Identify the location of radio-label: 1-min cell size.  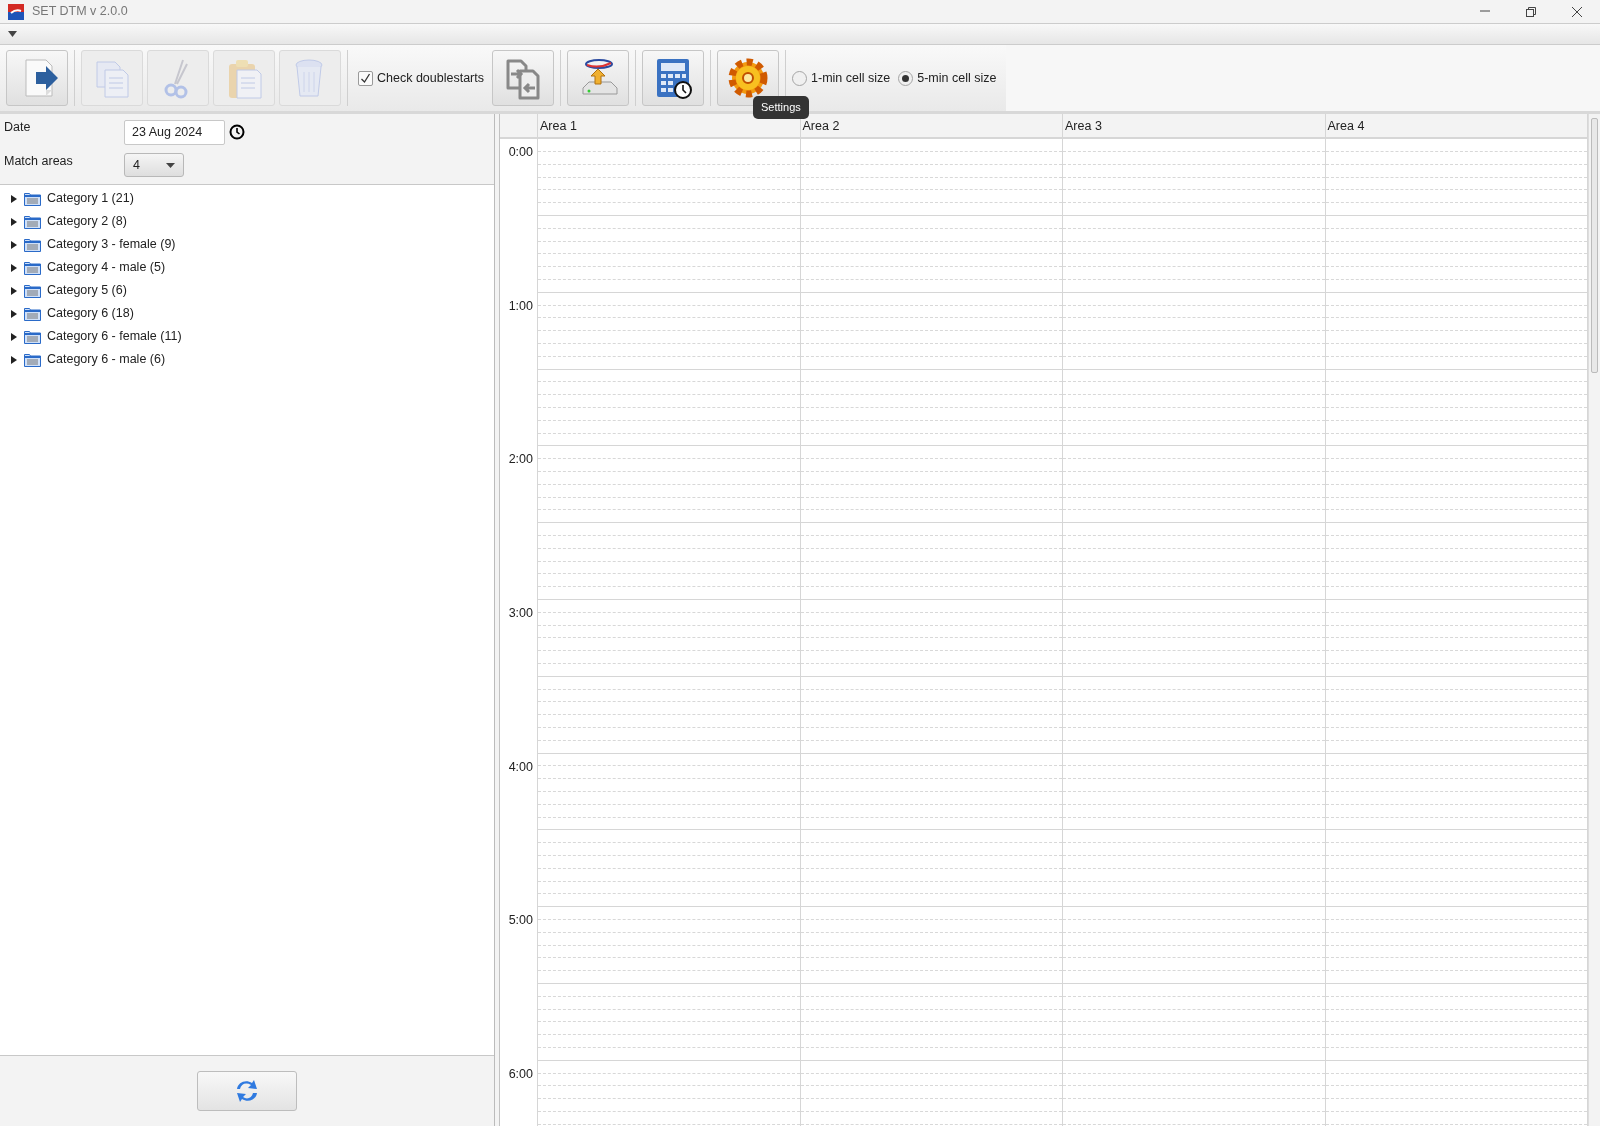
(851, 78).